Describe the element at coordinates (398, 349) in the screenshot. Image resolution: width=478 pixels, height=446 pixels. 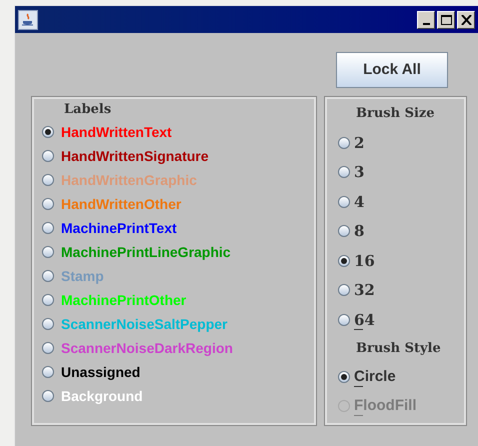
I see `panel-title: Brush Style` at that location.